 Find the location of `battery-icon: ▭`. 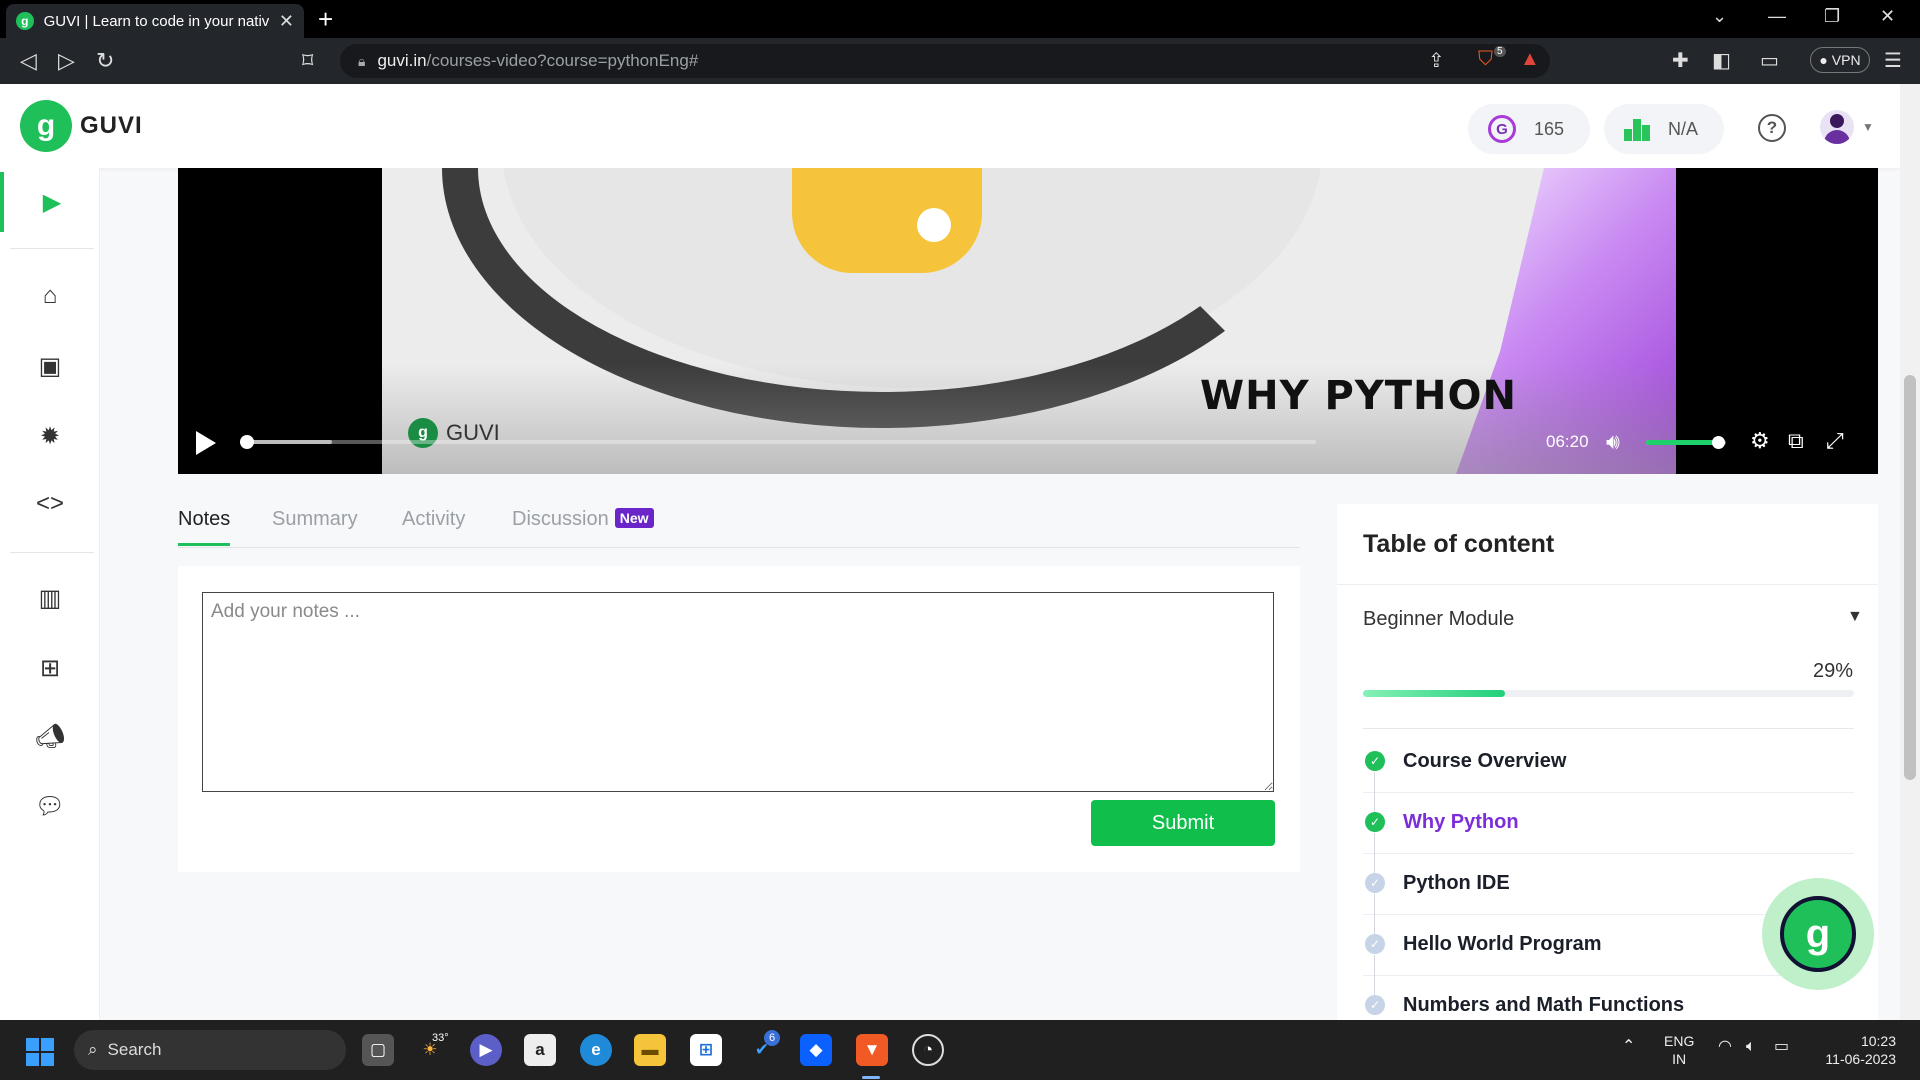

battery-icon: ▭ is located at coordinates (1781, 1047).